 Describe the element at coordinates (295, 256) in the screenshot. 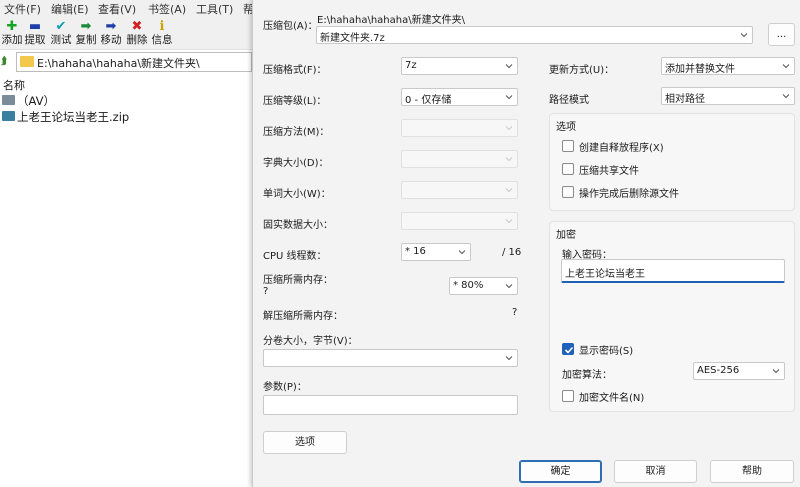

I see `threads-label: CPU 线程数：` at that location.